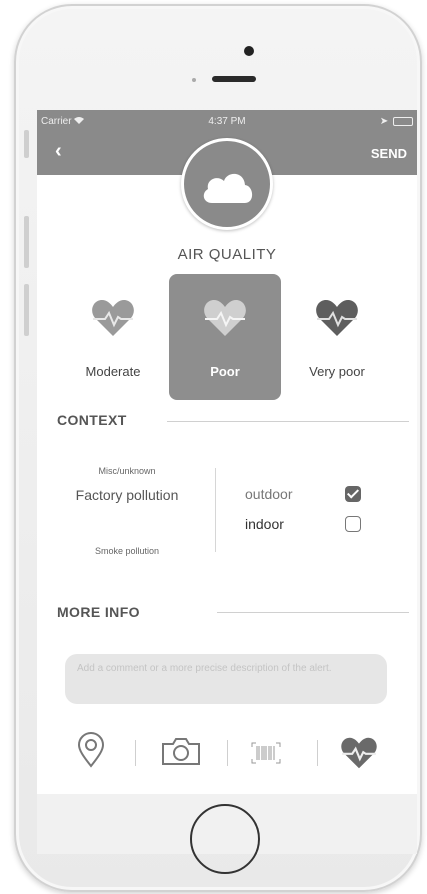  I want to click on option-moderate: Moderate, so click(113, 337).